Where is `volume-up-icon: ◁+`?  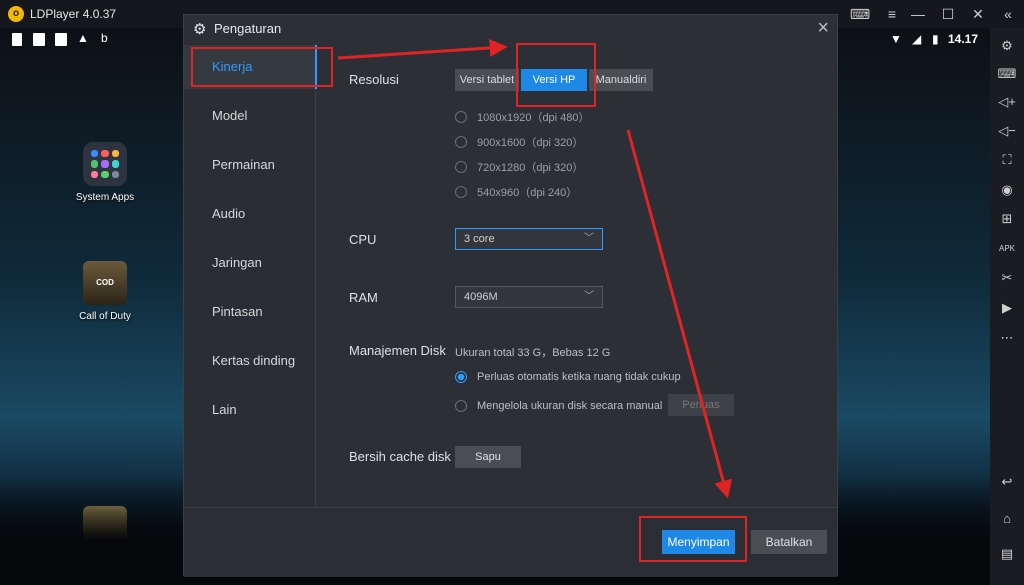 volume-up-icon: ◁+ is located at coordinates (1007, 102).